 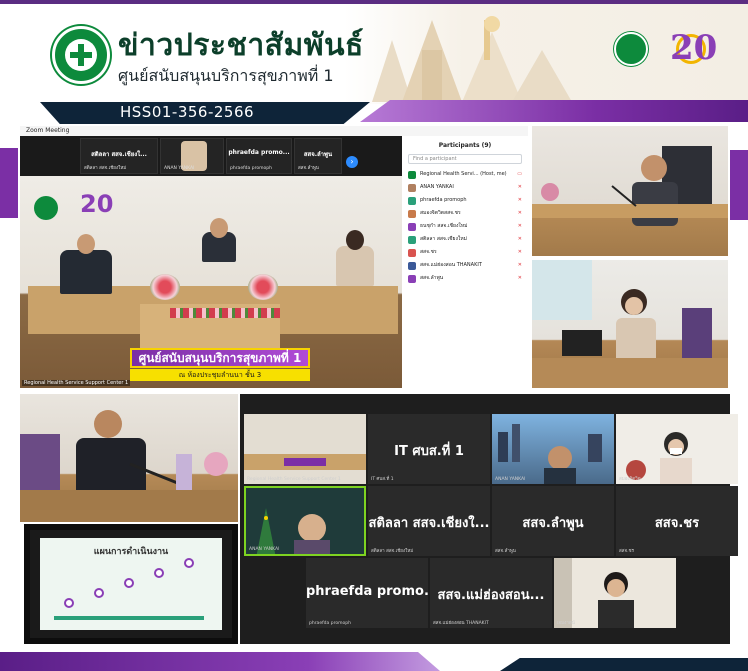 What do you see at coordinates (225, 313) in the screenshot?
I see `flower-row` at bounding box center [225, 313].